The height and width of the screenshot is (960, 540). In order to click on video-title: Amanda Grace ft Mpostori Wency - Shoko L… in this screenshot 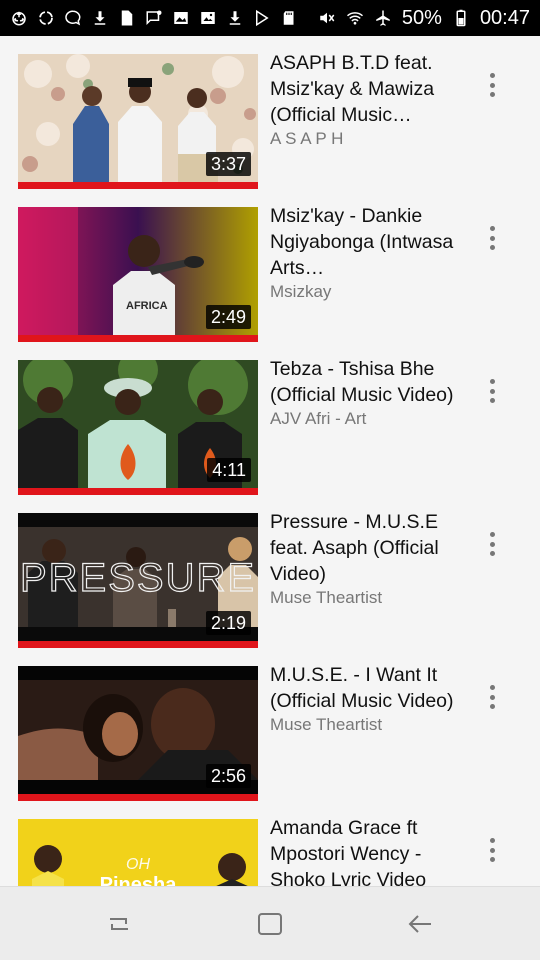, I will do `click(370, 850)`.